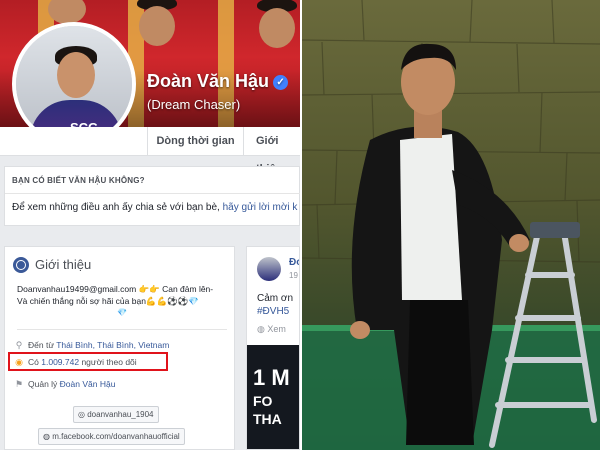  Describe the element at coordinates (260, 207) in the screenshot. I see `send-friend-request-link: hãy gửi lời mời k` at that location.